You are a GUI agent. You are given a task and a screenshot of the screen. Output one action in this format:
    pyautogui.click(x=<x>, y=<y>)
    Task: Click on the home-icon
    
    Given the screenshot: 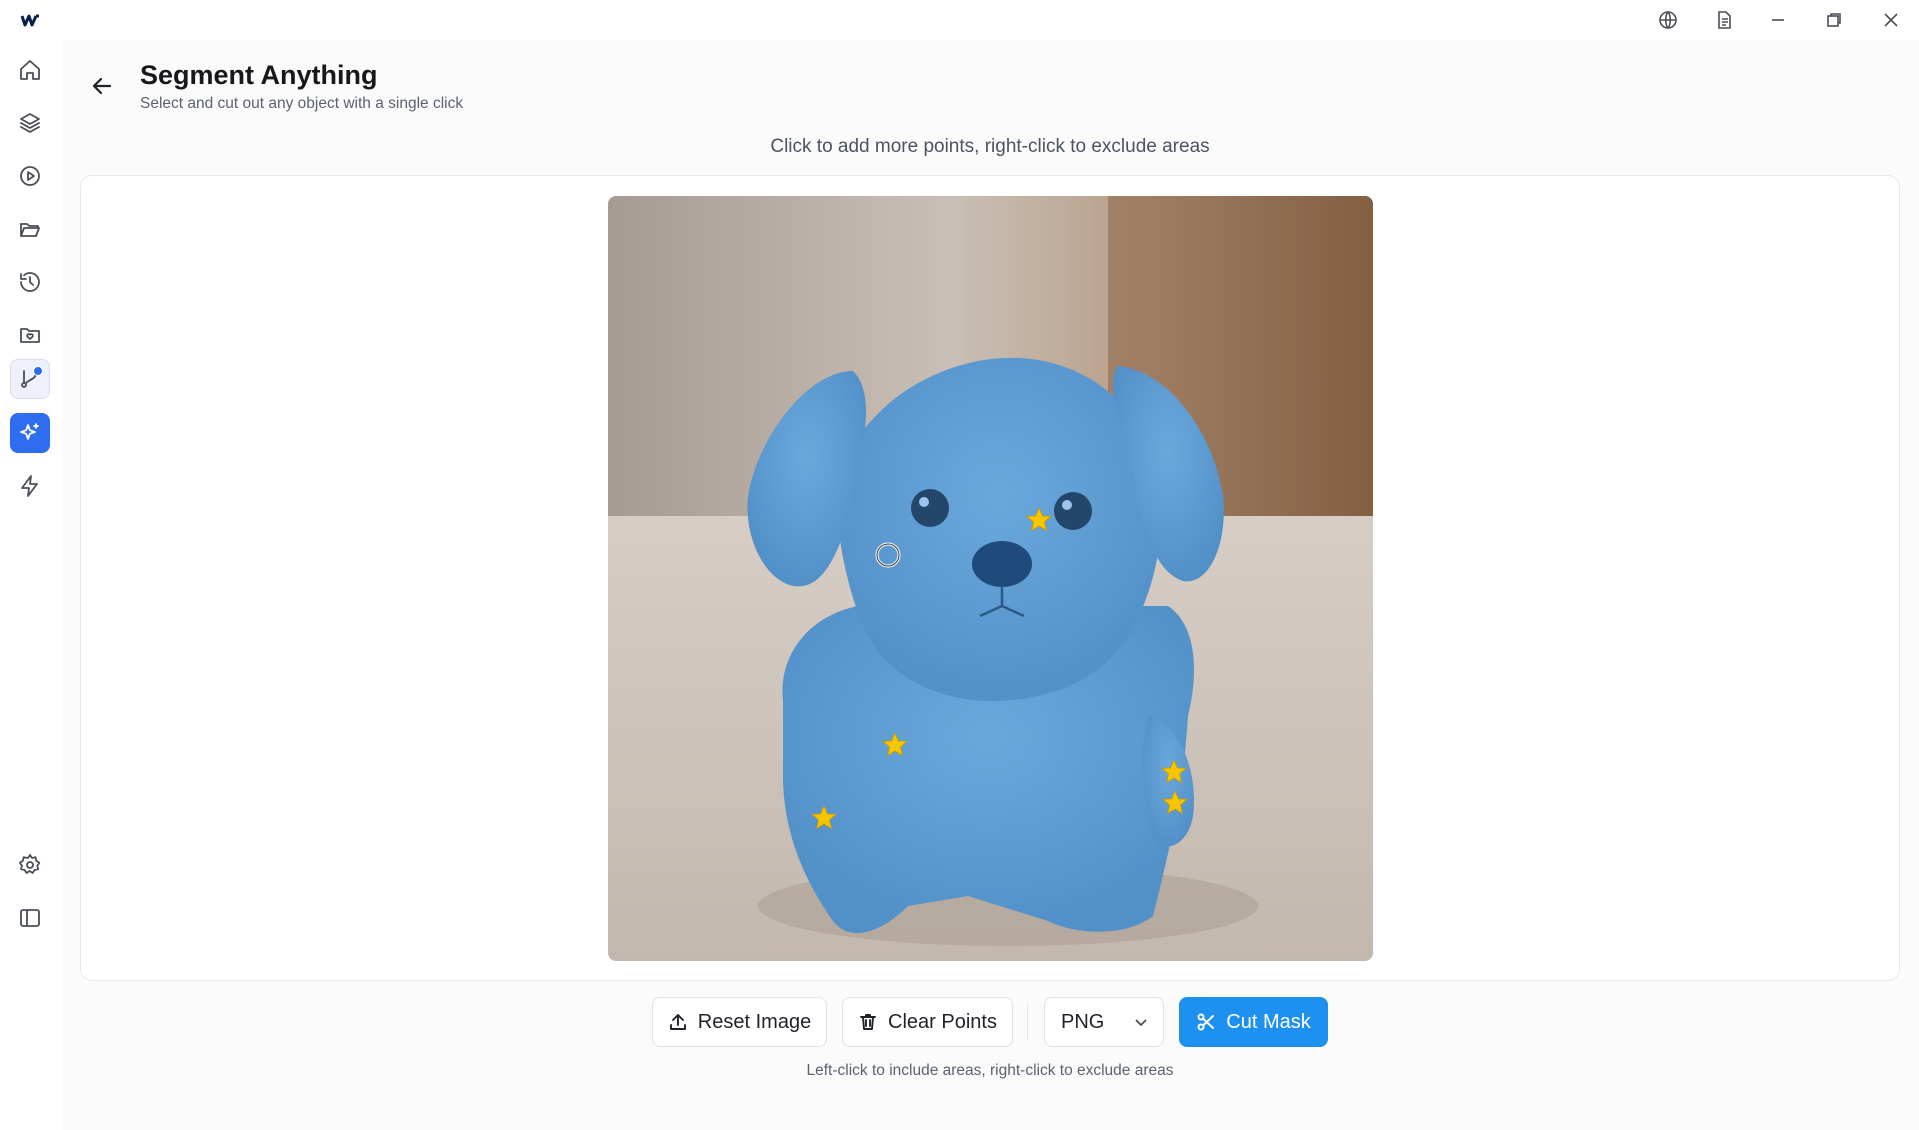 What is the action you would take?
    pyautogui.click(x=30, y=70)
    